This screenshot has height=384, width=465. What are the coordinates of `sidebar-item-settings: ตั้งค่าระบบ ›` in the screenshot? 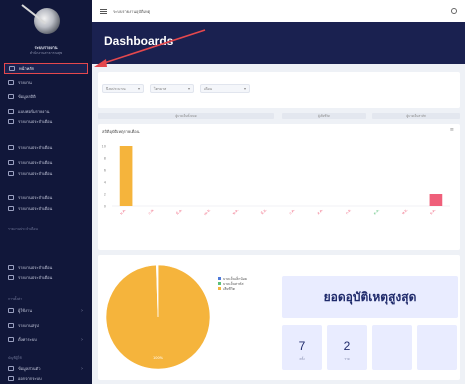 It's located at (46, 339).